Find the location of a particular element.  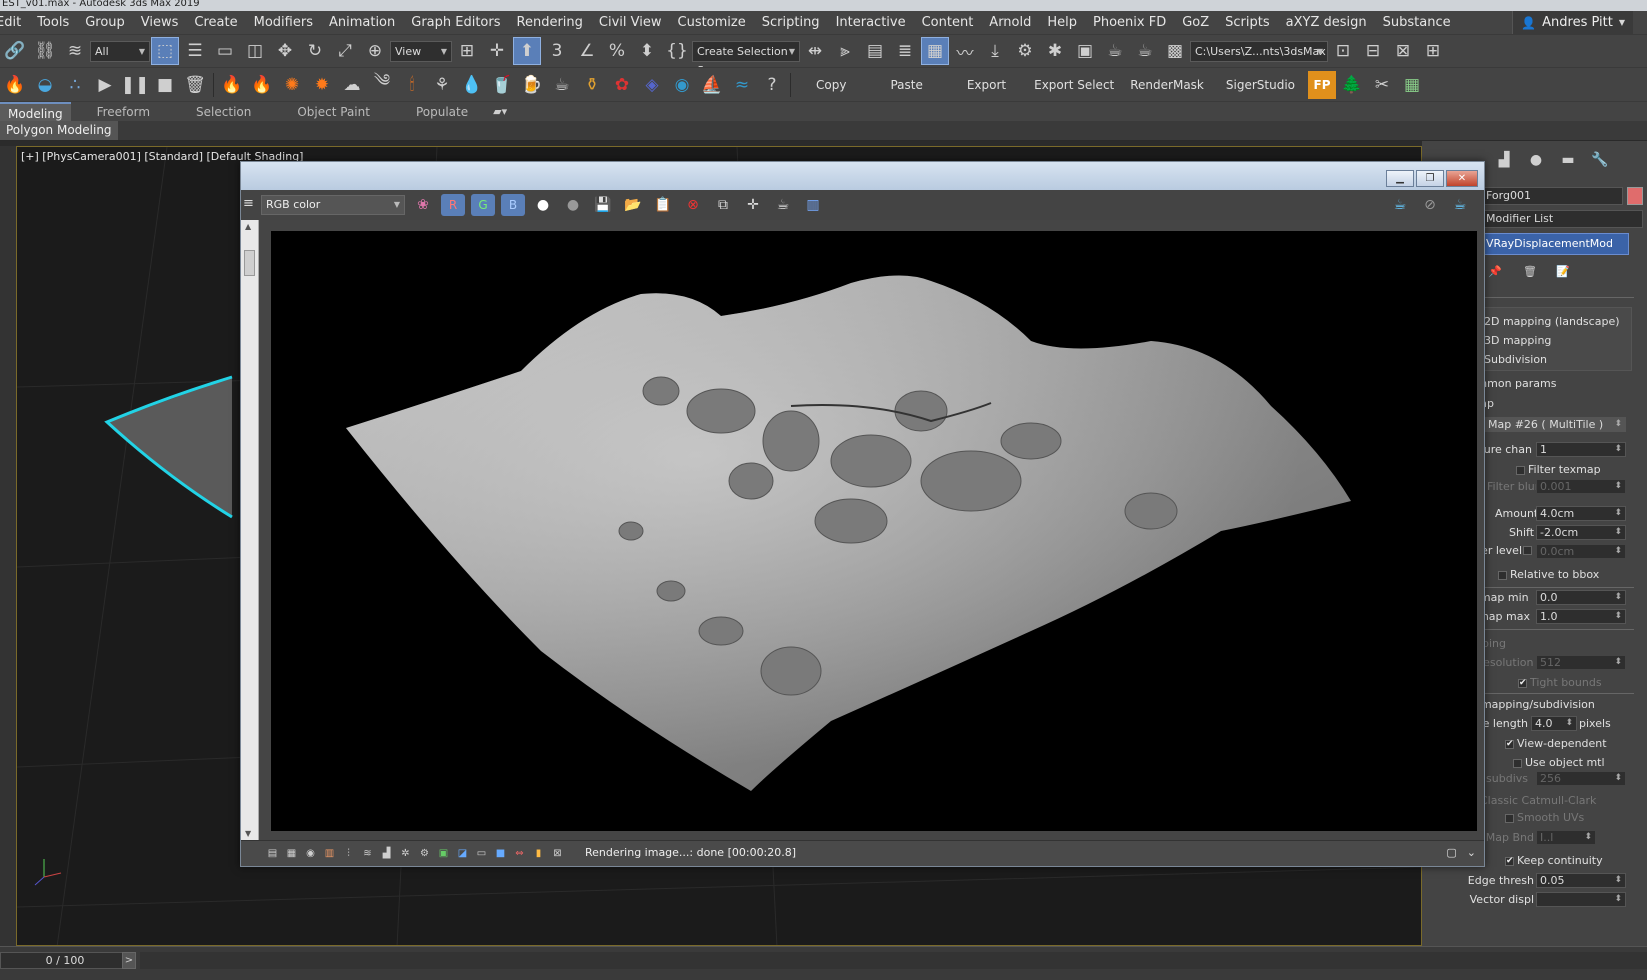

histogram-icon: ▟ is located at coordinates (386, 853).